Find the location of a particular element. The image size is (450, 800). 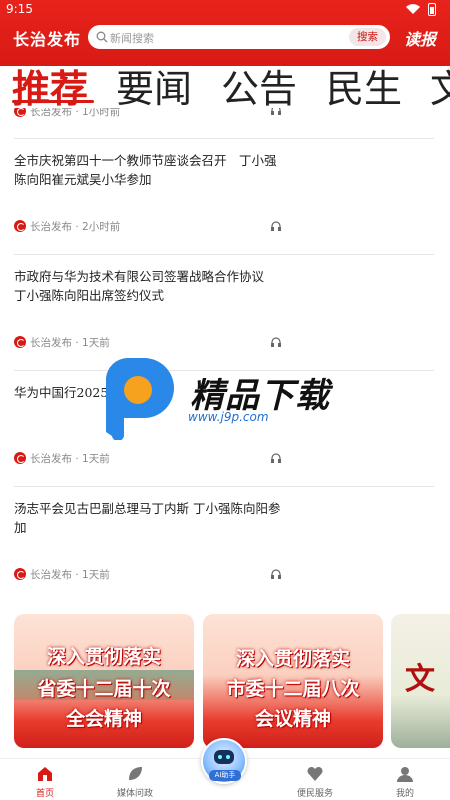

banner-line: 省委十二届十次 is located at coordinates (104, 689).